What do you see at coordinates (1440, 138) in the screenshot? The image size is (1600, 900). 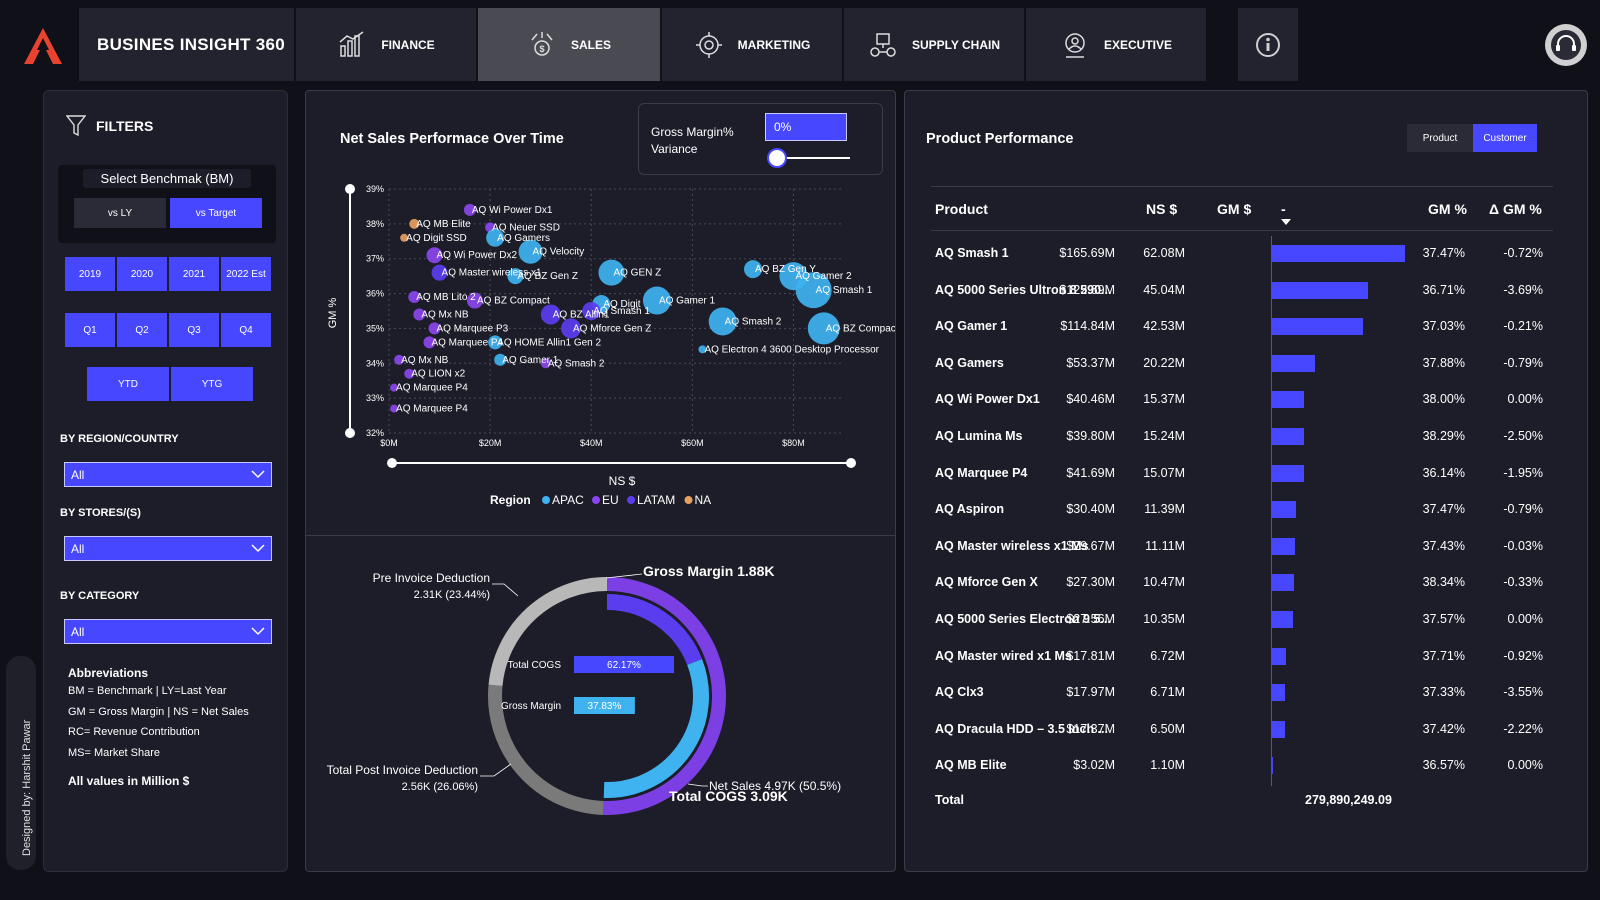 I see `toggle-product-button: Product` at bounding box center [1440, 138].